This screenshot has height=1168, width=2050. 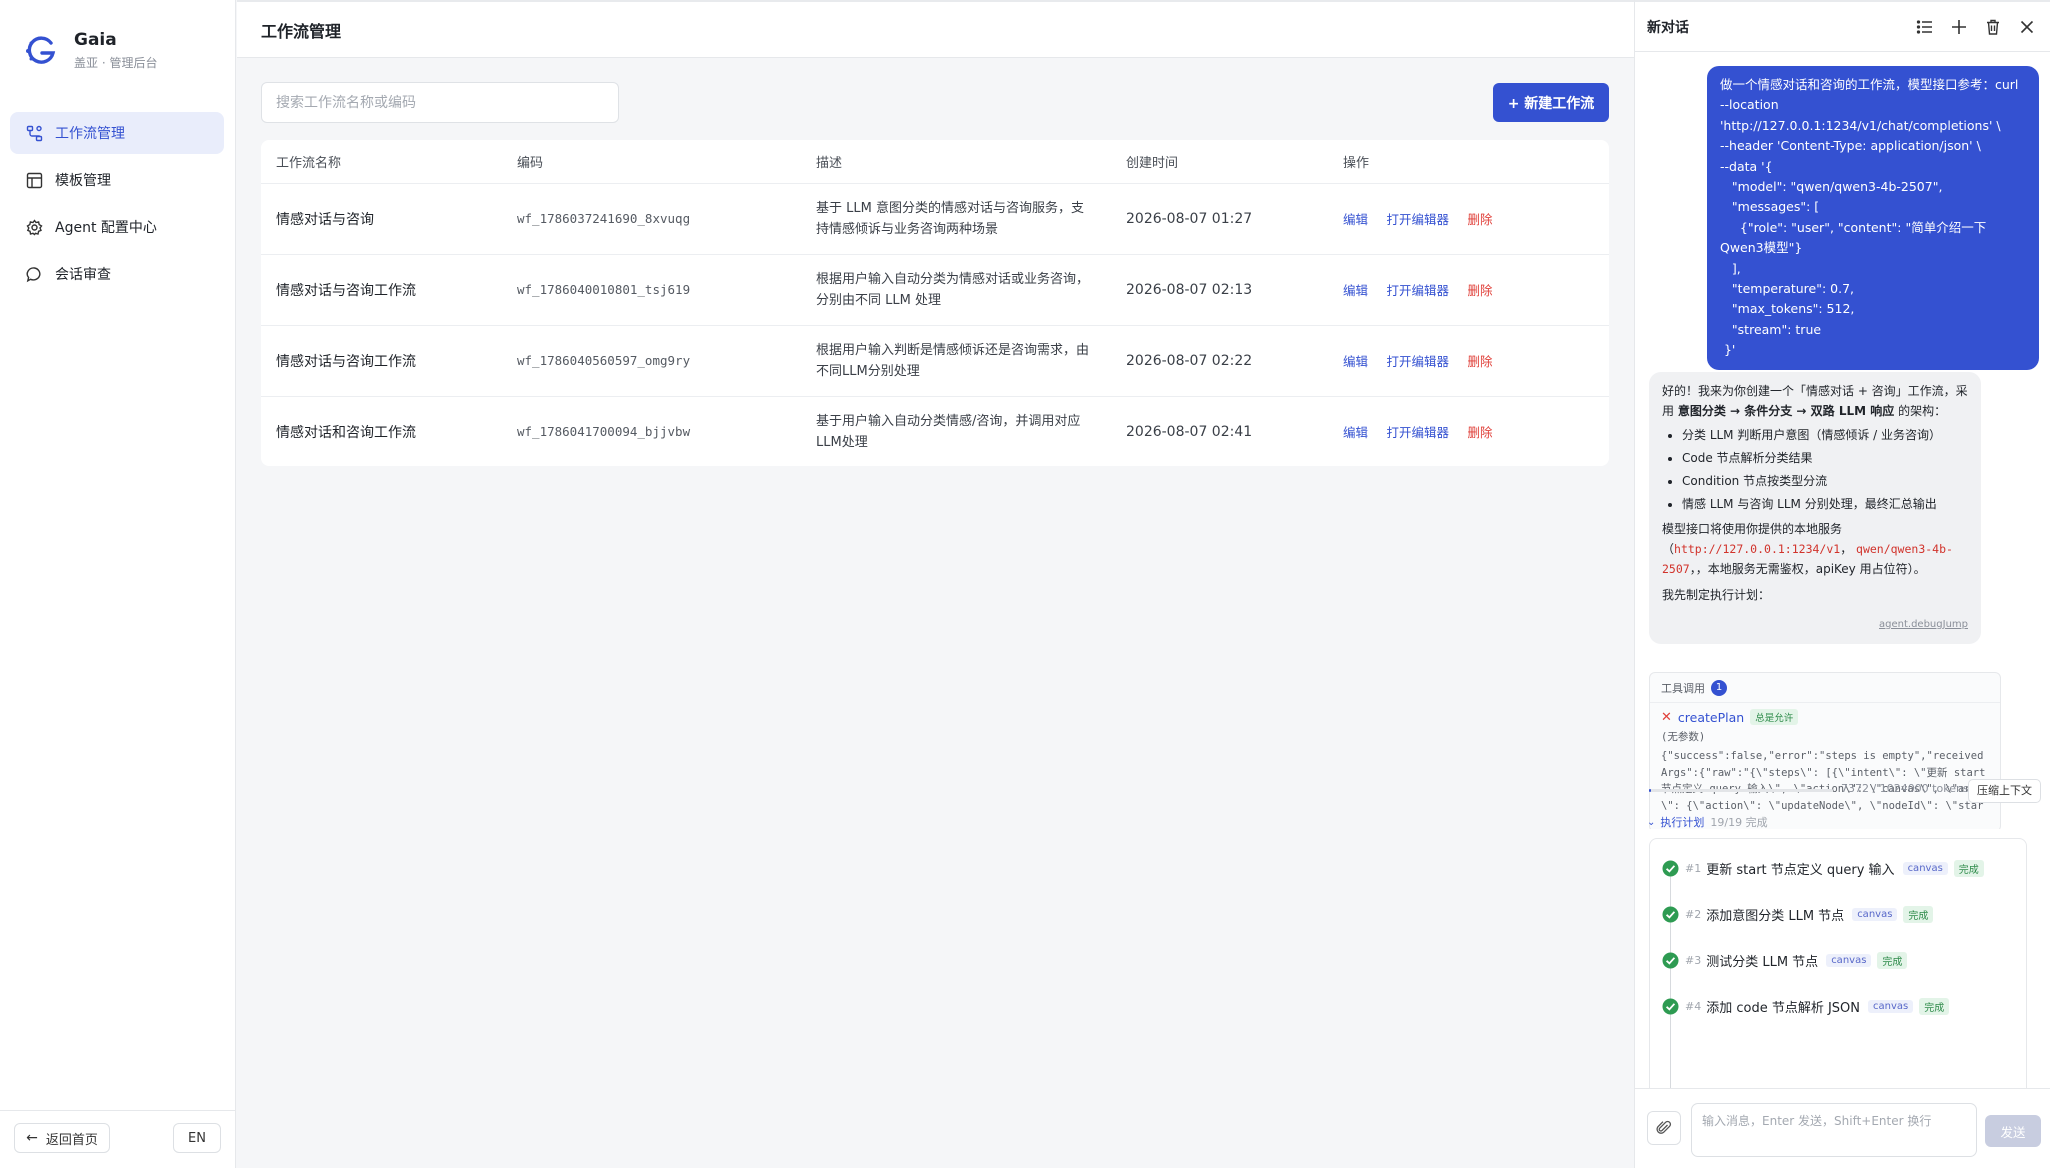 I want to click on send-button: 发送, so click(x=2013, y=1131).